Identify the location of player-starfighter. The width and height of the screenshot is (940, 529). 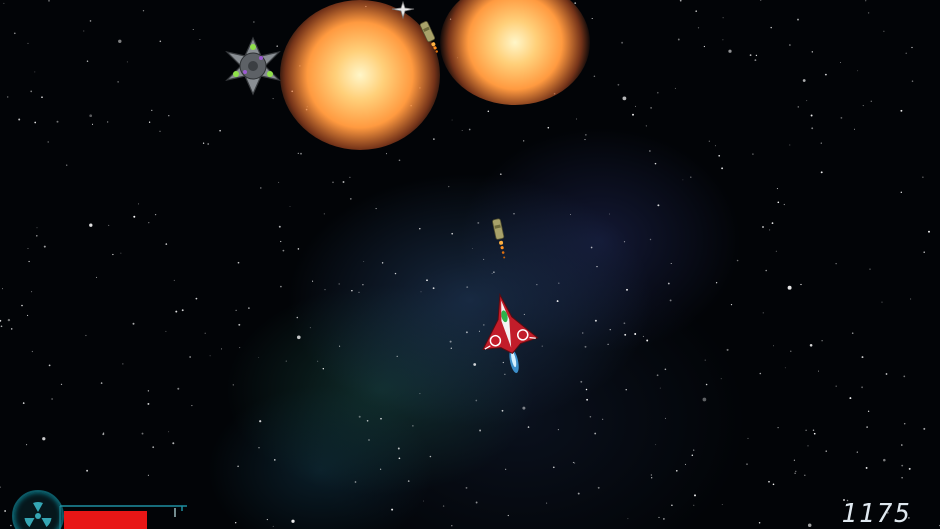
(507, 335).